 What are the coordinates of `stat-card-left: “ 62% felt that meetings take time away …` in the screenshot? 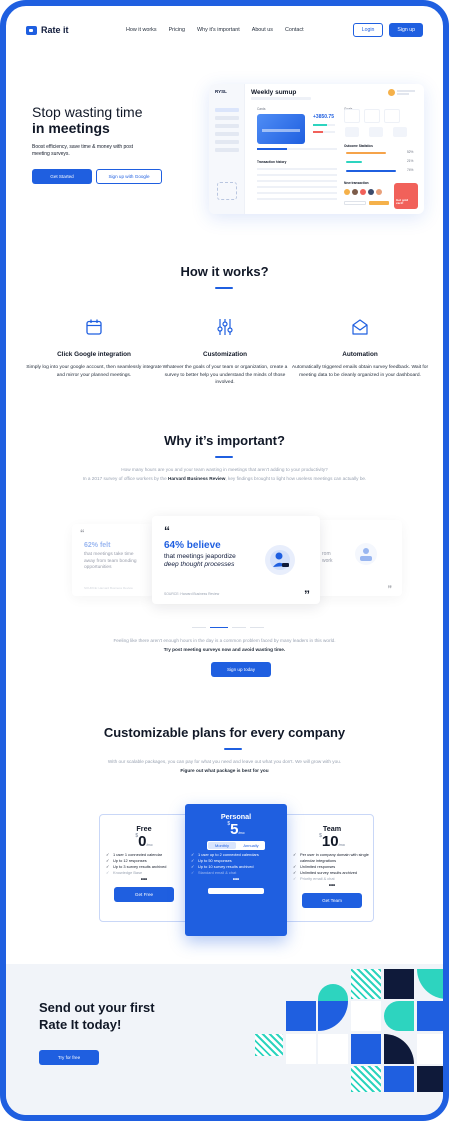 It's located at (113, 560).